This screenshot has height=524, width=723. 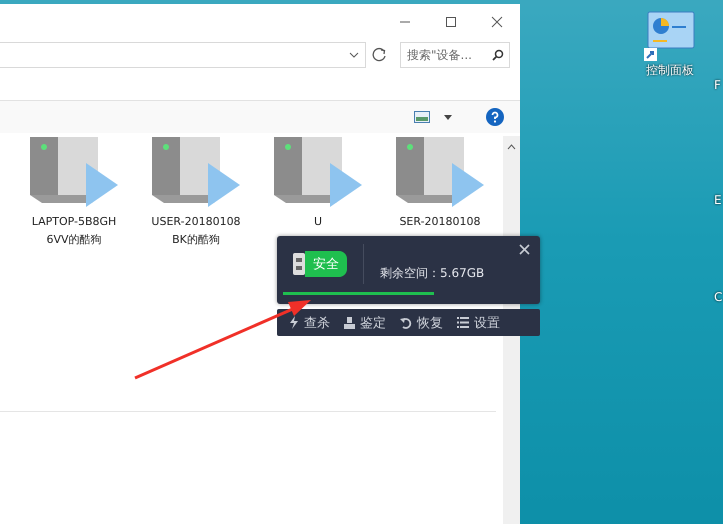 What do you see at coordinates (498, 55) in the screenshot?
I see `search-icon` at bounding box center [498, 55].